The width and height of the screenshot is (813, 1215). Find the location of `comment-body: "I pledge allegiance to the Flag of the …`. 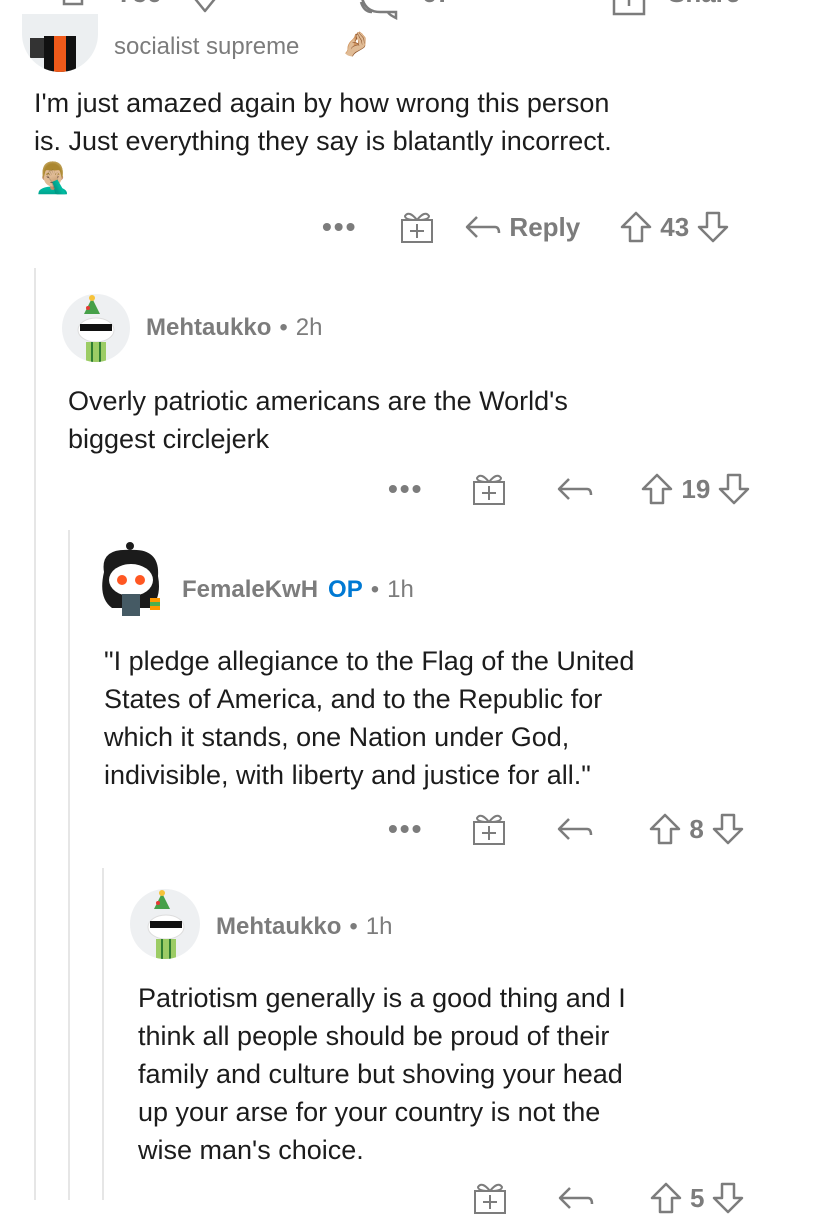

comment-body: "I pledge allegiance to the Flag of the … is located at coordinates (369, 718).